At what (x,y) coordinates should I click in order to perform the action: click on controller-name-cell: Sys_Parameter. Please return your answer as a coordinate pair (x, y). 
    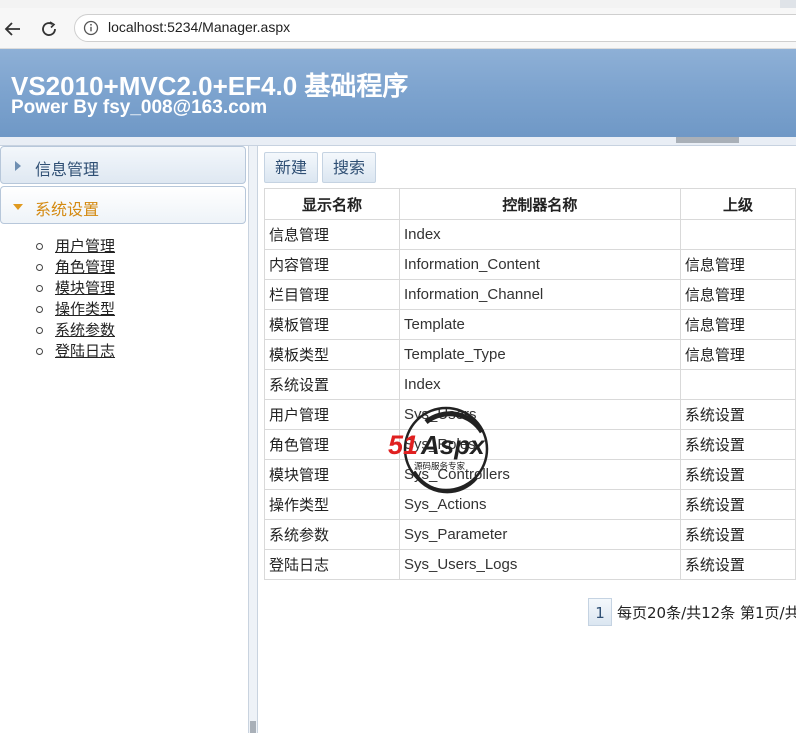
    Looking at the image, I should click on (539, 534).